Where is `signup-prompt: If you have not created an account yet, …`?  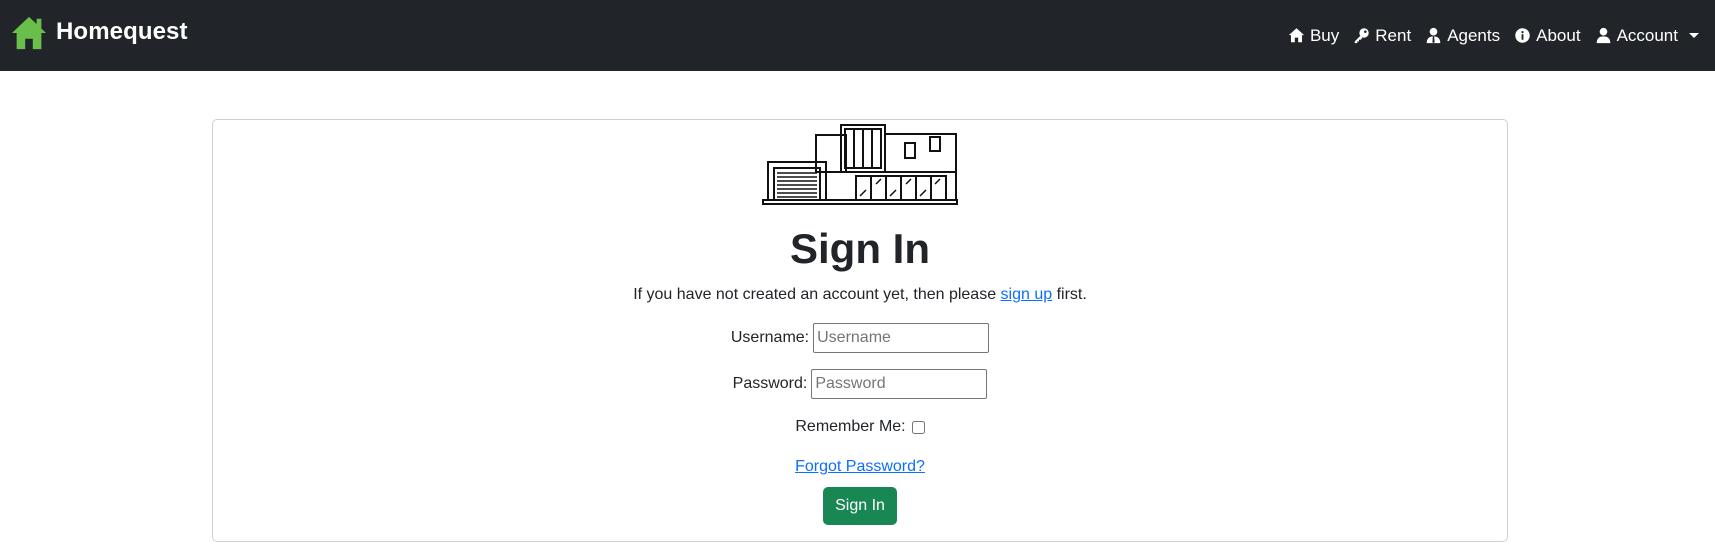
signup-prompt: If you have not created an account yet, … is located at coordinates (860, 295).